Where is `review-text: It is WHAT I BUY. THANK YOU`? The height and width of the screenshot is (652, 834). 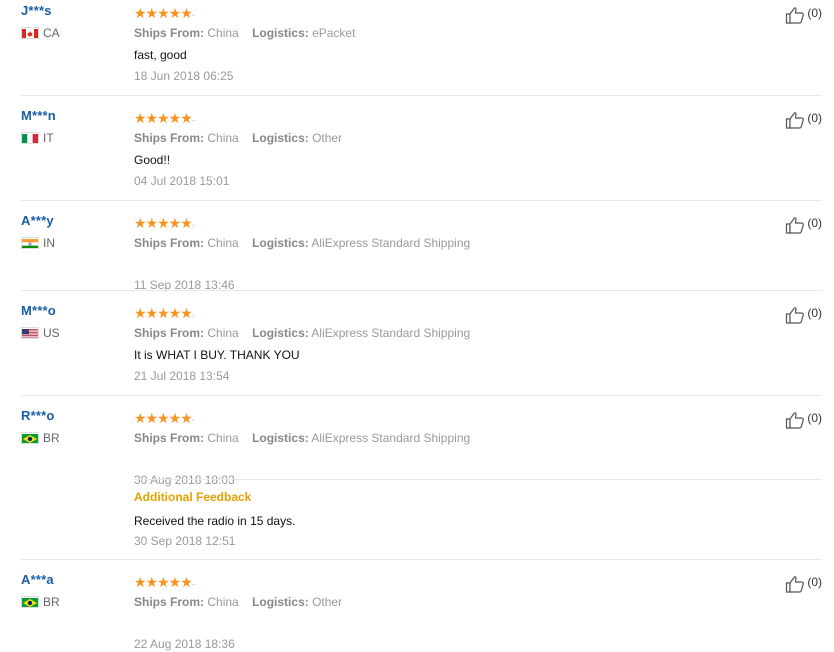
review-text: It is WHAT I BUY. THANK YOU is located at coordinates (217, 355).